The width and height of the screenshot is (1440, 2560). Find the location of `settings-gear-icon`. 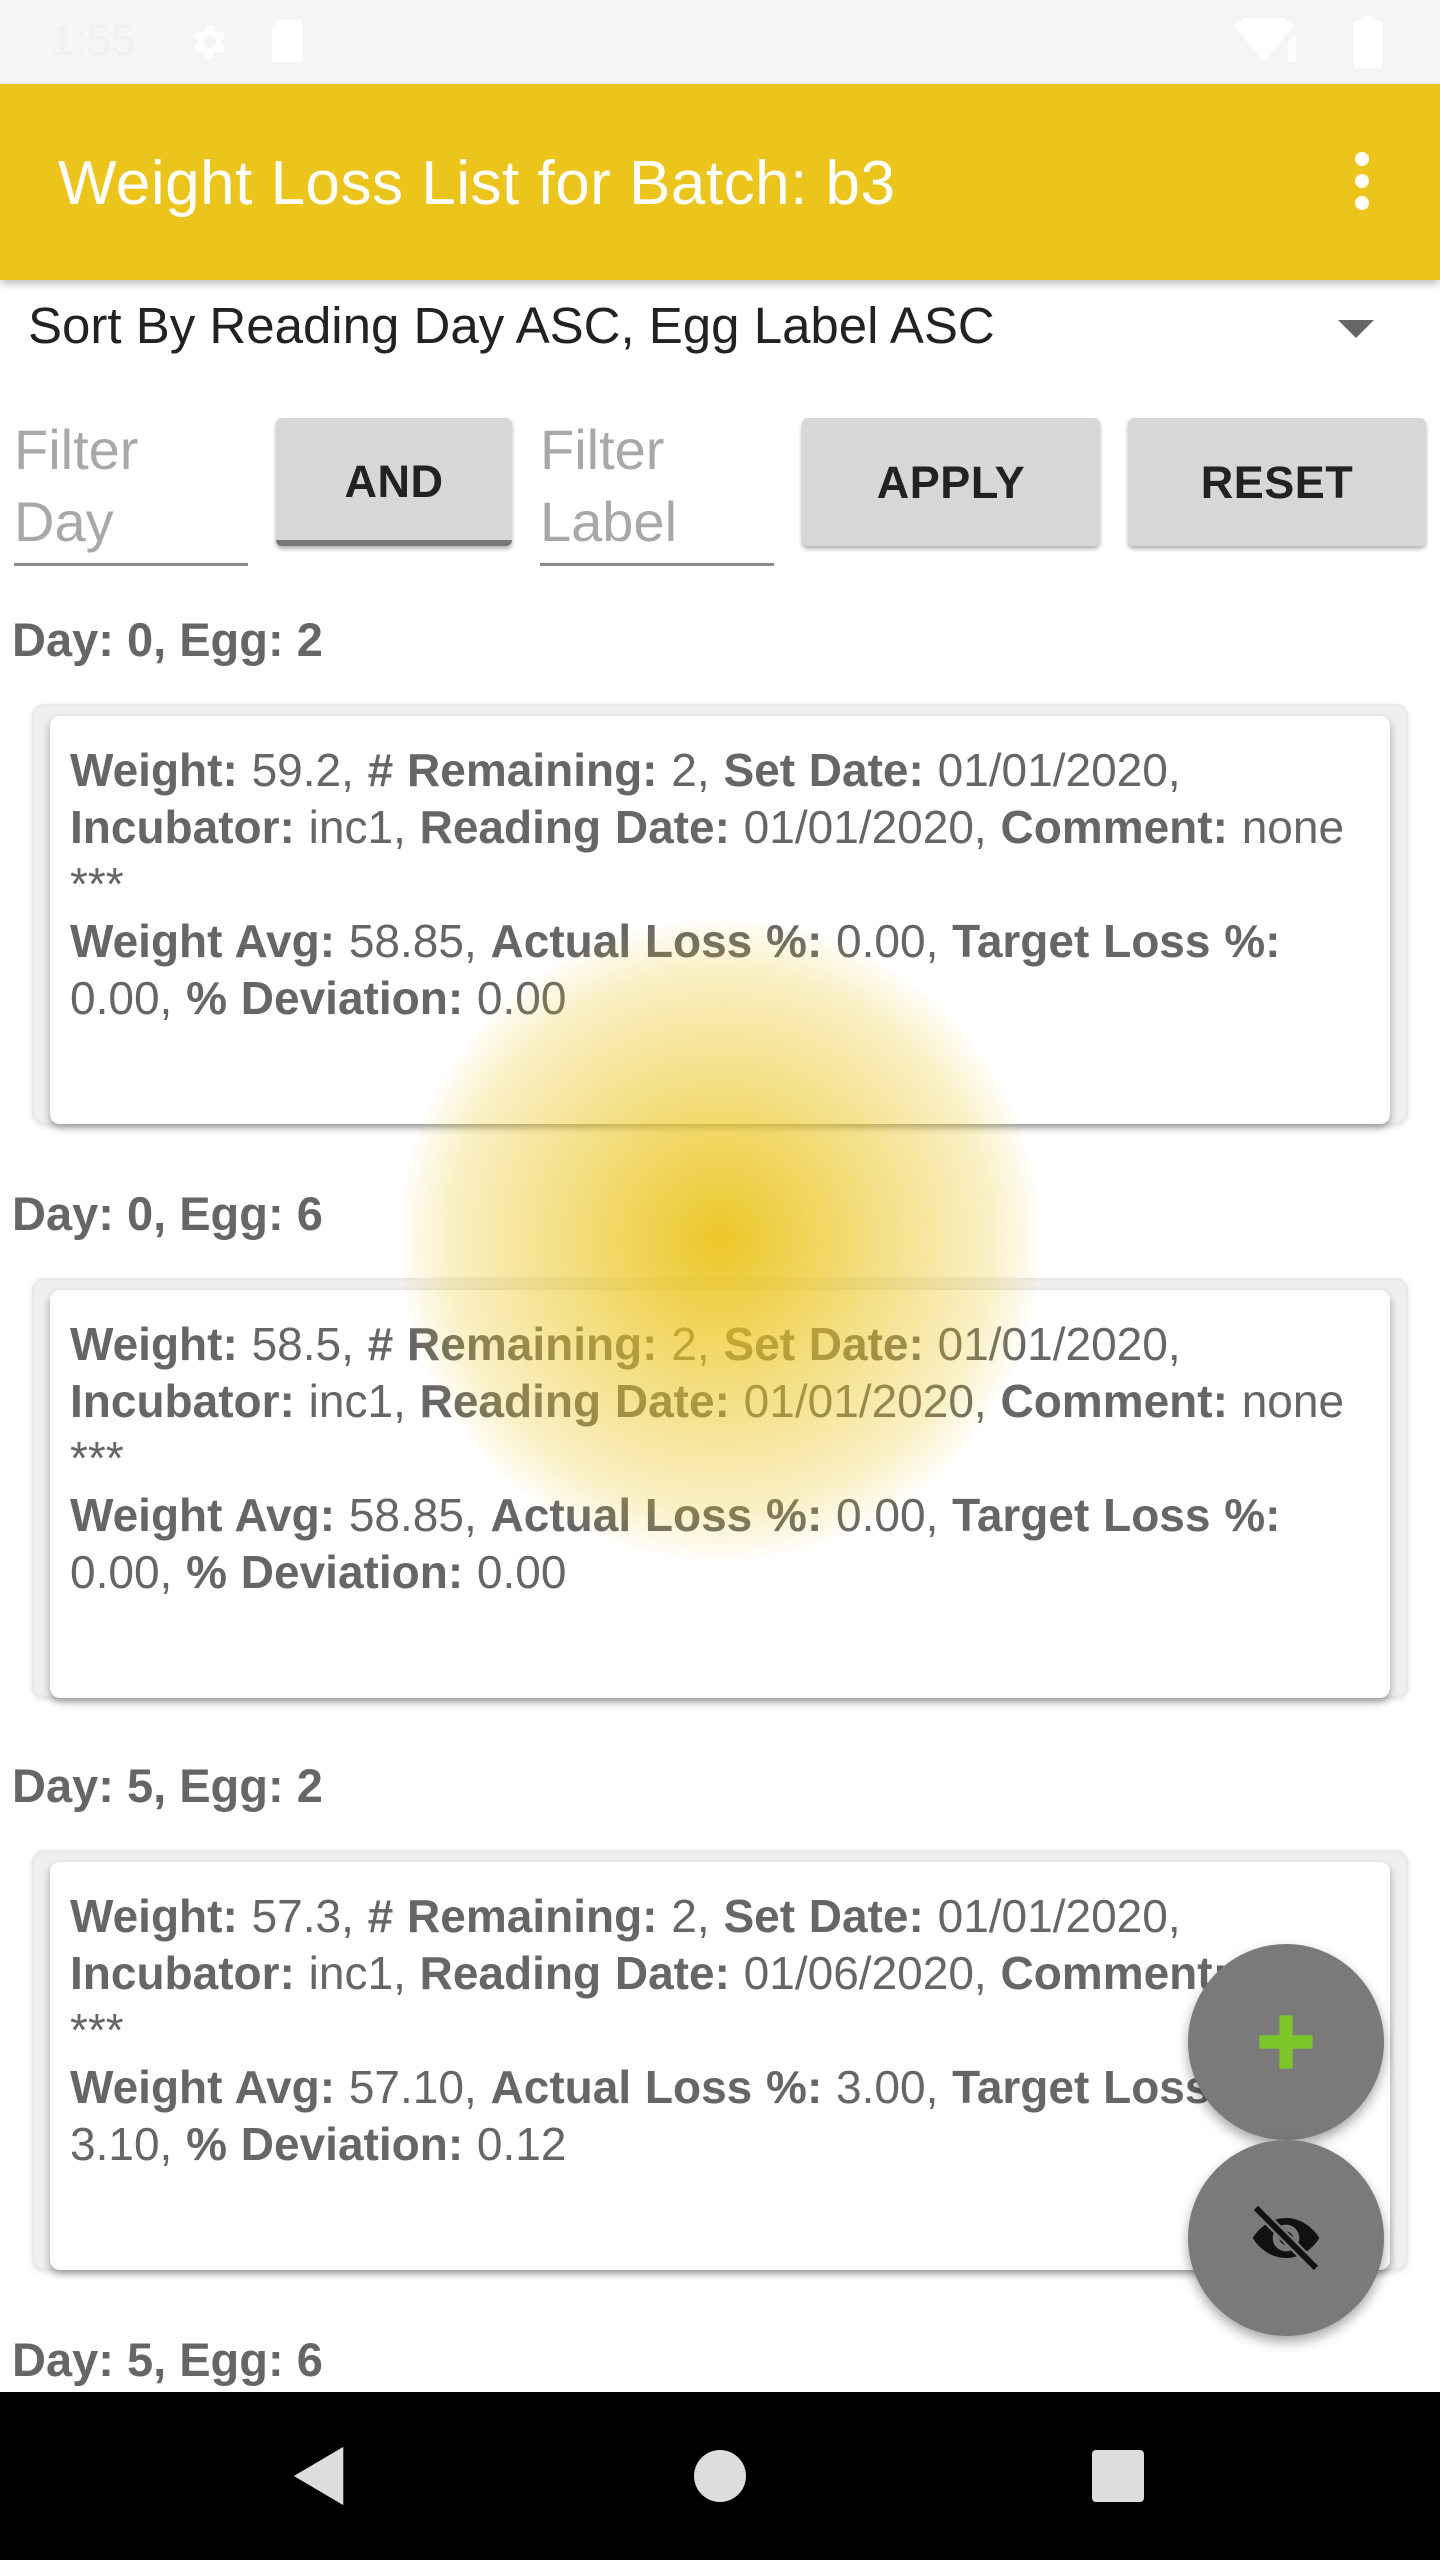

settings-gear-icon is located at coordinates (210, 42).